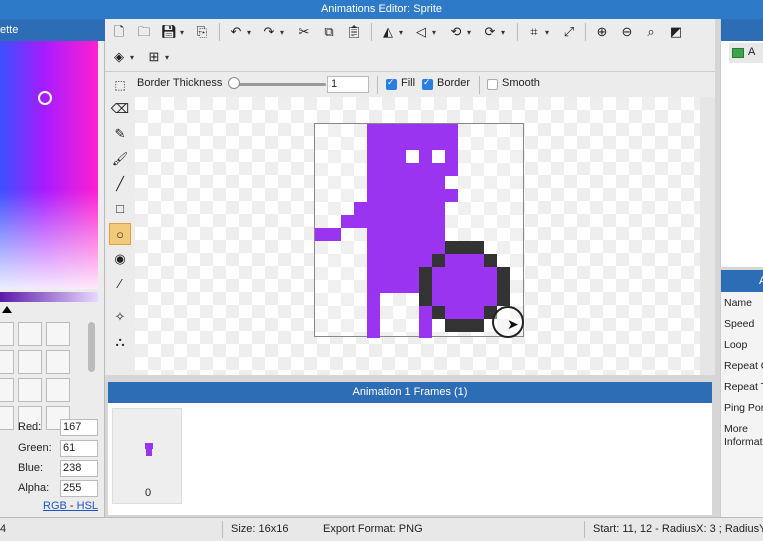  Describe the element at coordinates (91, 347) in the screenshot. I see `swatch-scrollbar` at that location.